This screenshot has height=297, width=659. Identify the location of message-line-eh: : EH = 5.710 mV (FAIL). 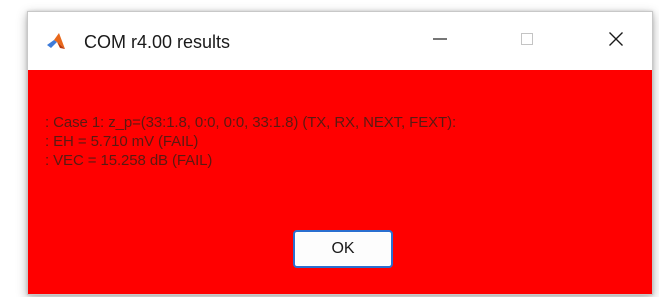
(122, 141).